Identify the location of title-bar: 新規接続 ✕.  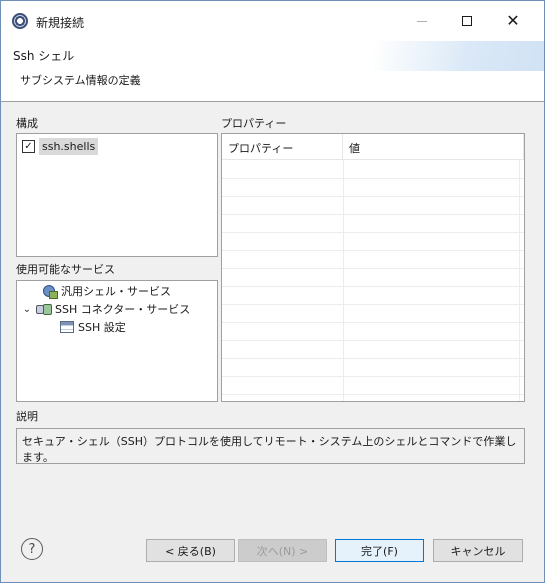
(272, 21).